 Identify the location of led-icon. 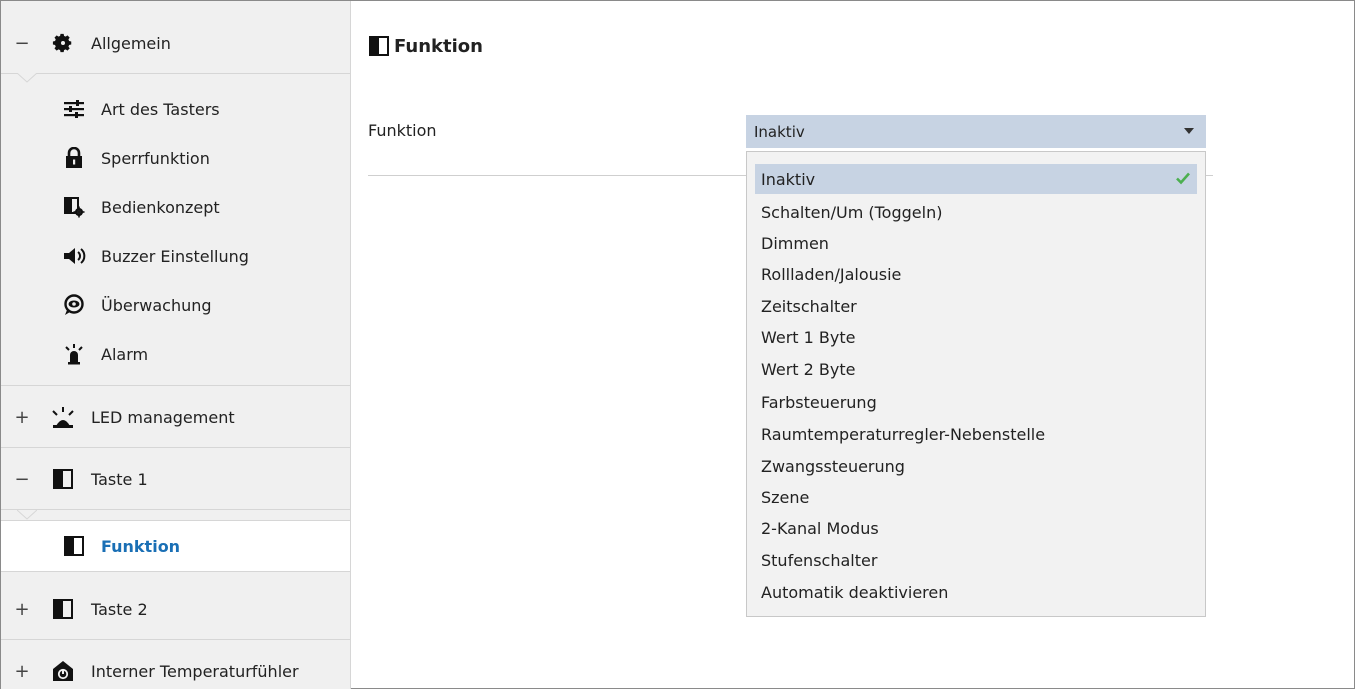
(63, 417).